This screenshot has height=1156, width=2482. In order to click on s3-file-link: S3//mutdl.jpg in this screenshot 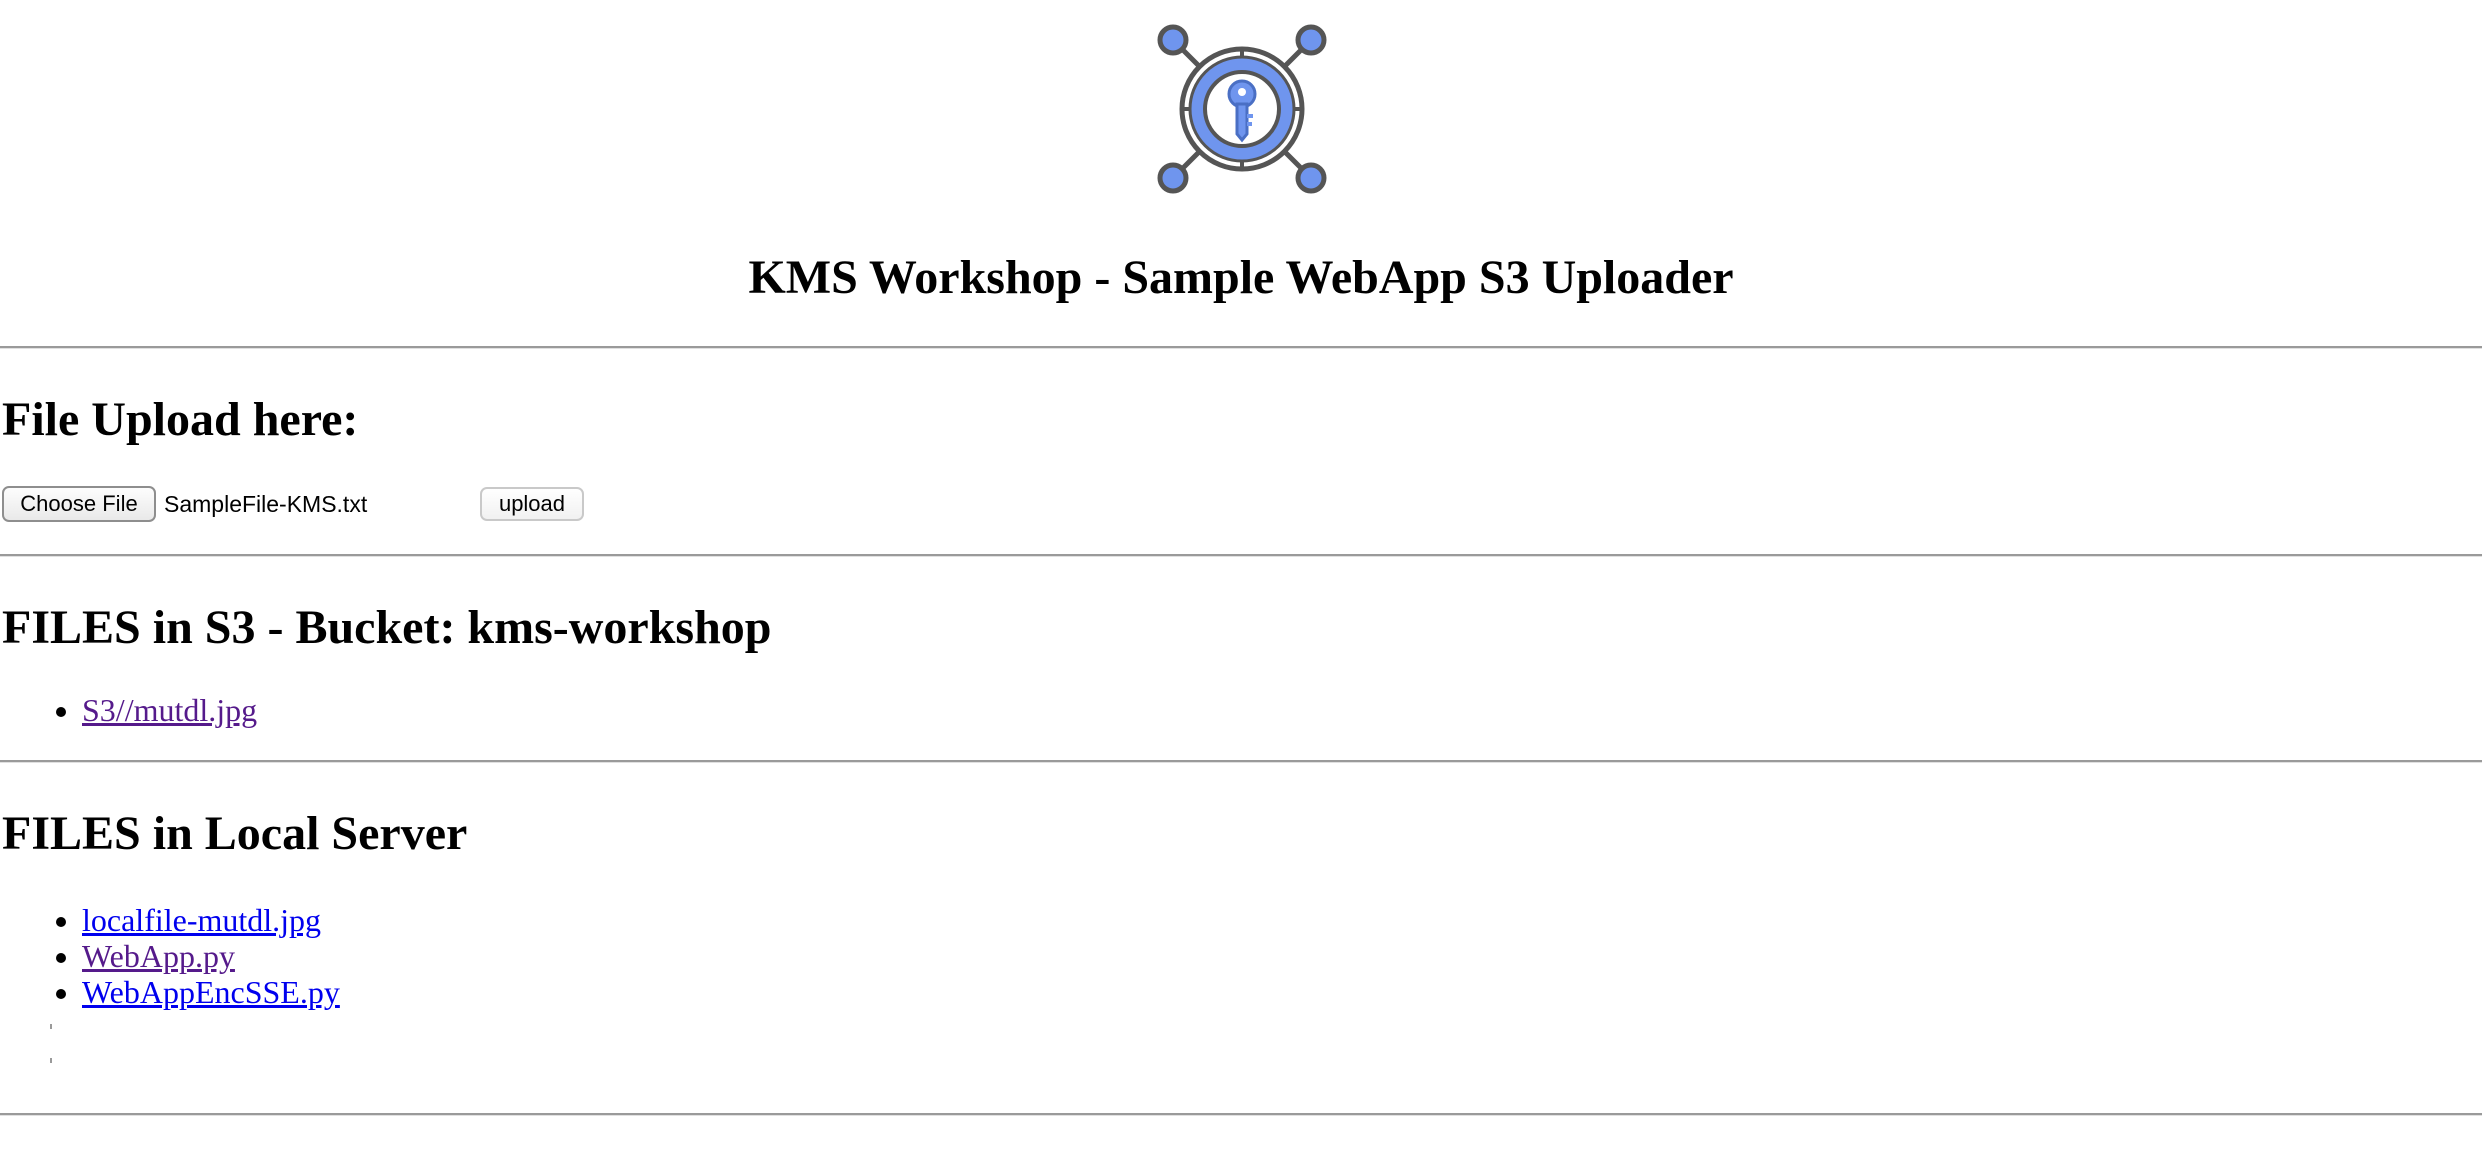, I will do `click(169, 710)`.